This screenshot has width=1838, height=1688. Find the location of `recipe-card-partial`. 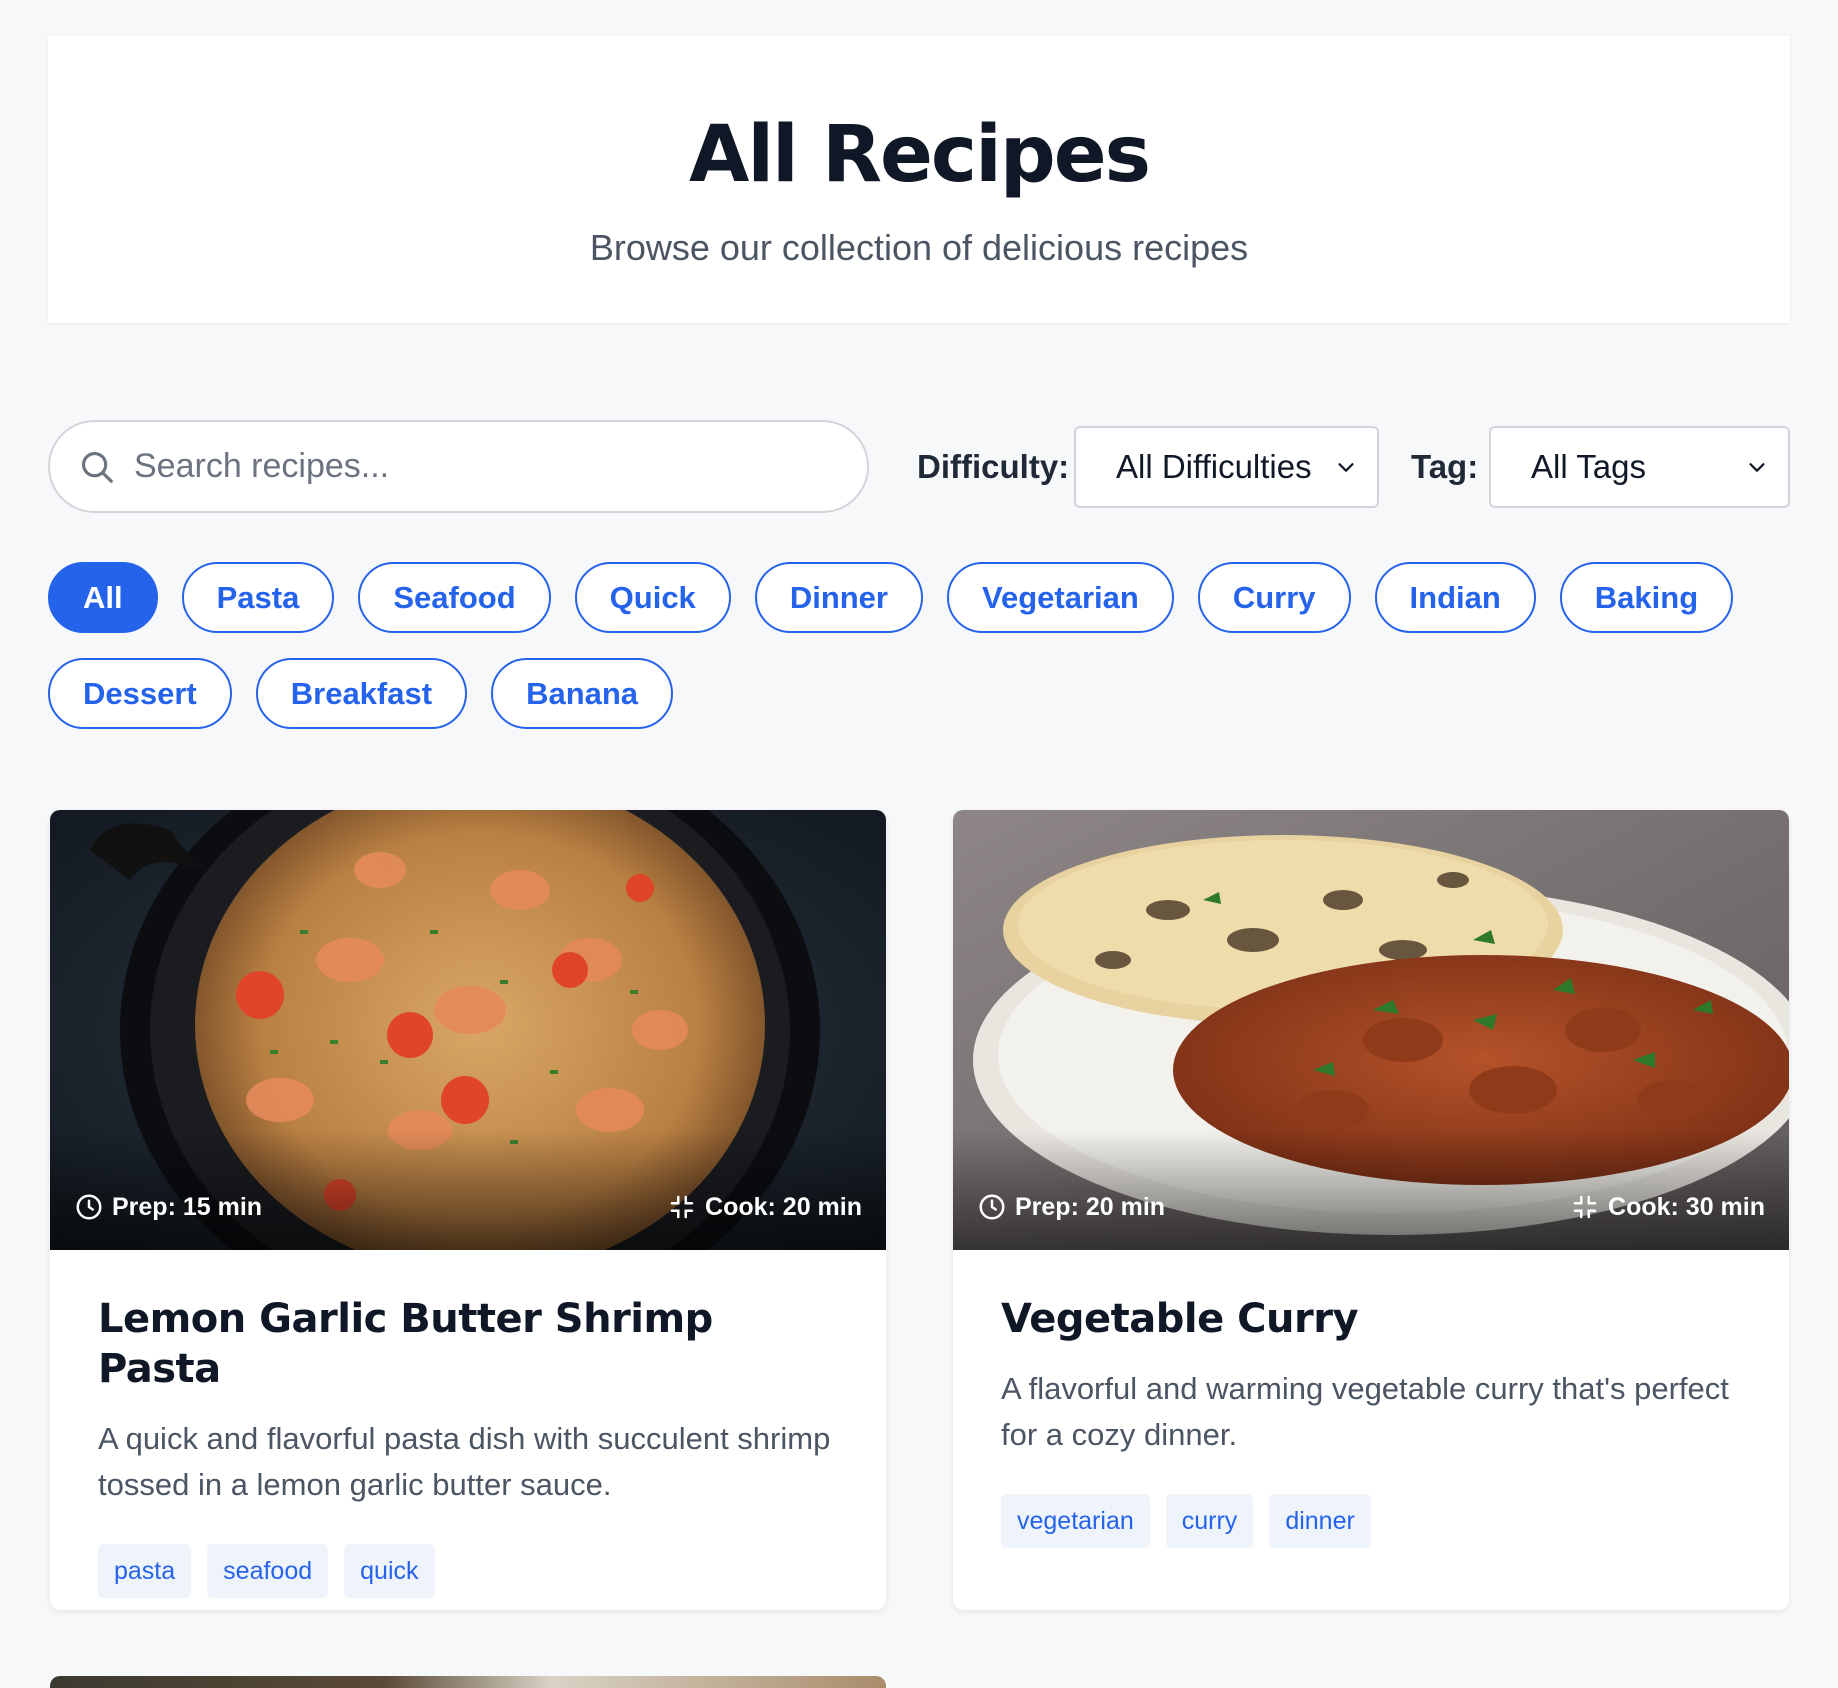

recipe-card-partial is located at coordinates (468, 1682).